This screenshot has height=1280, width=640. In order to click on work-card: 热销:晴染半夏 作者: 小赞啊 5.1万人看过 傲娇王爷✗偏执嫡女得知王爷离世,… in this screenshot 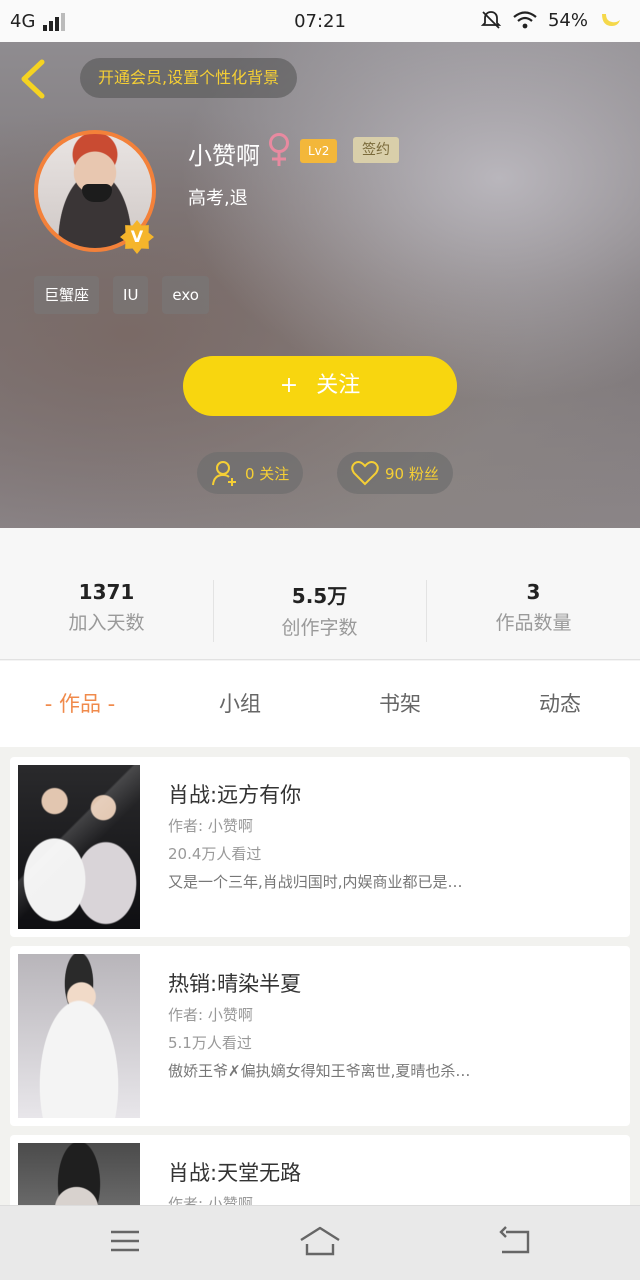, I will do `click(320, 1036)`.